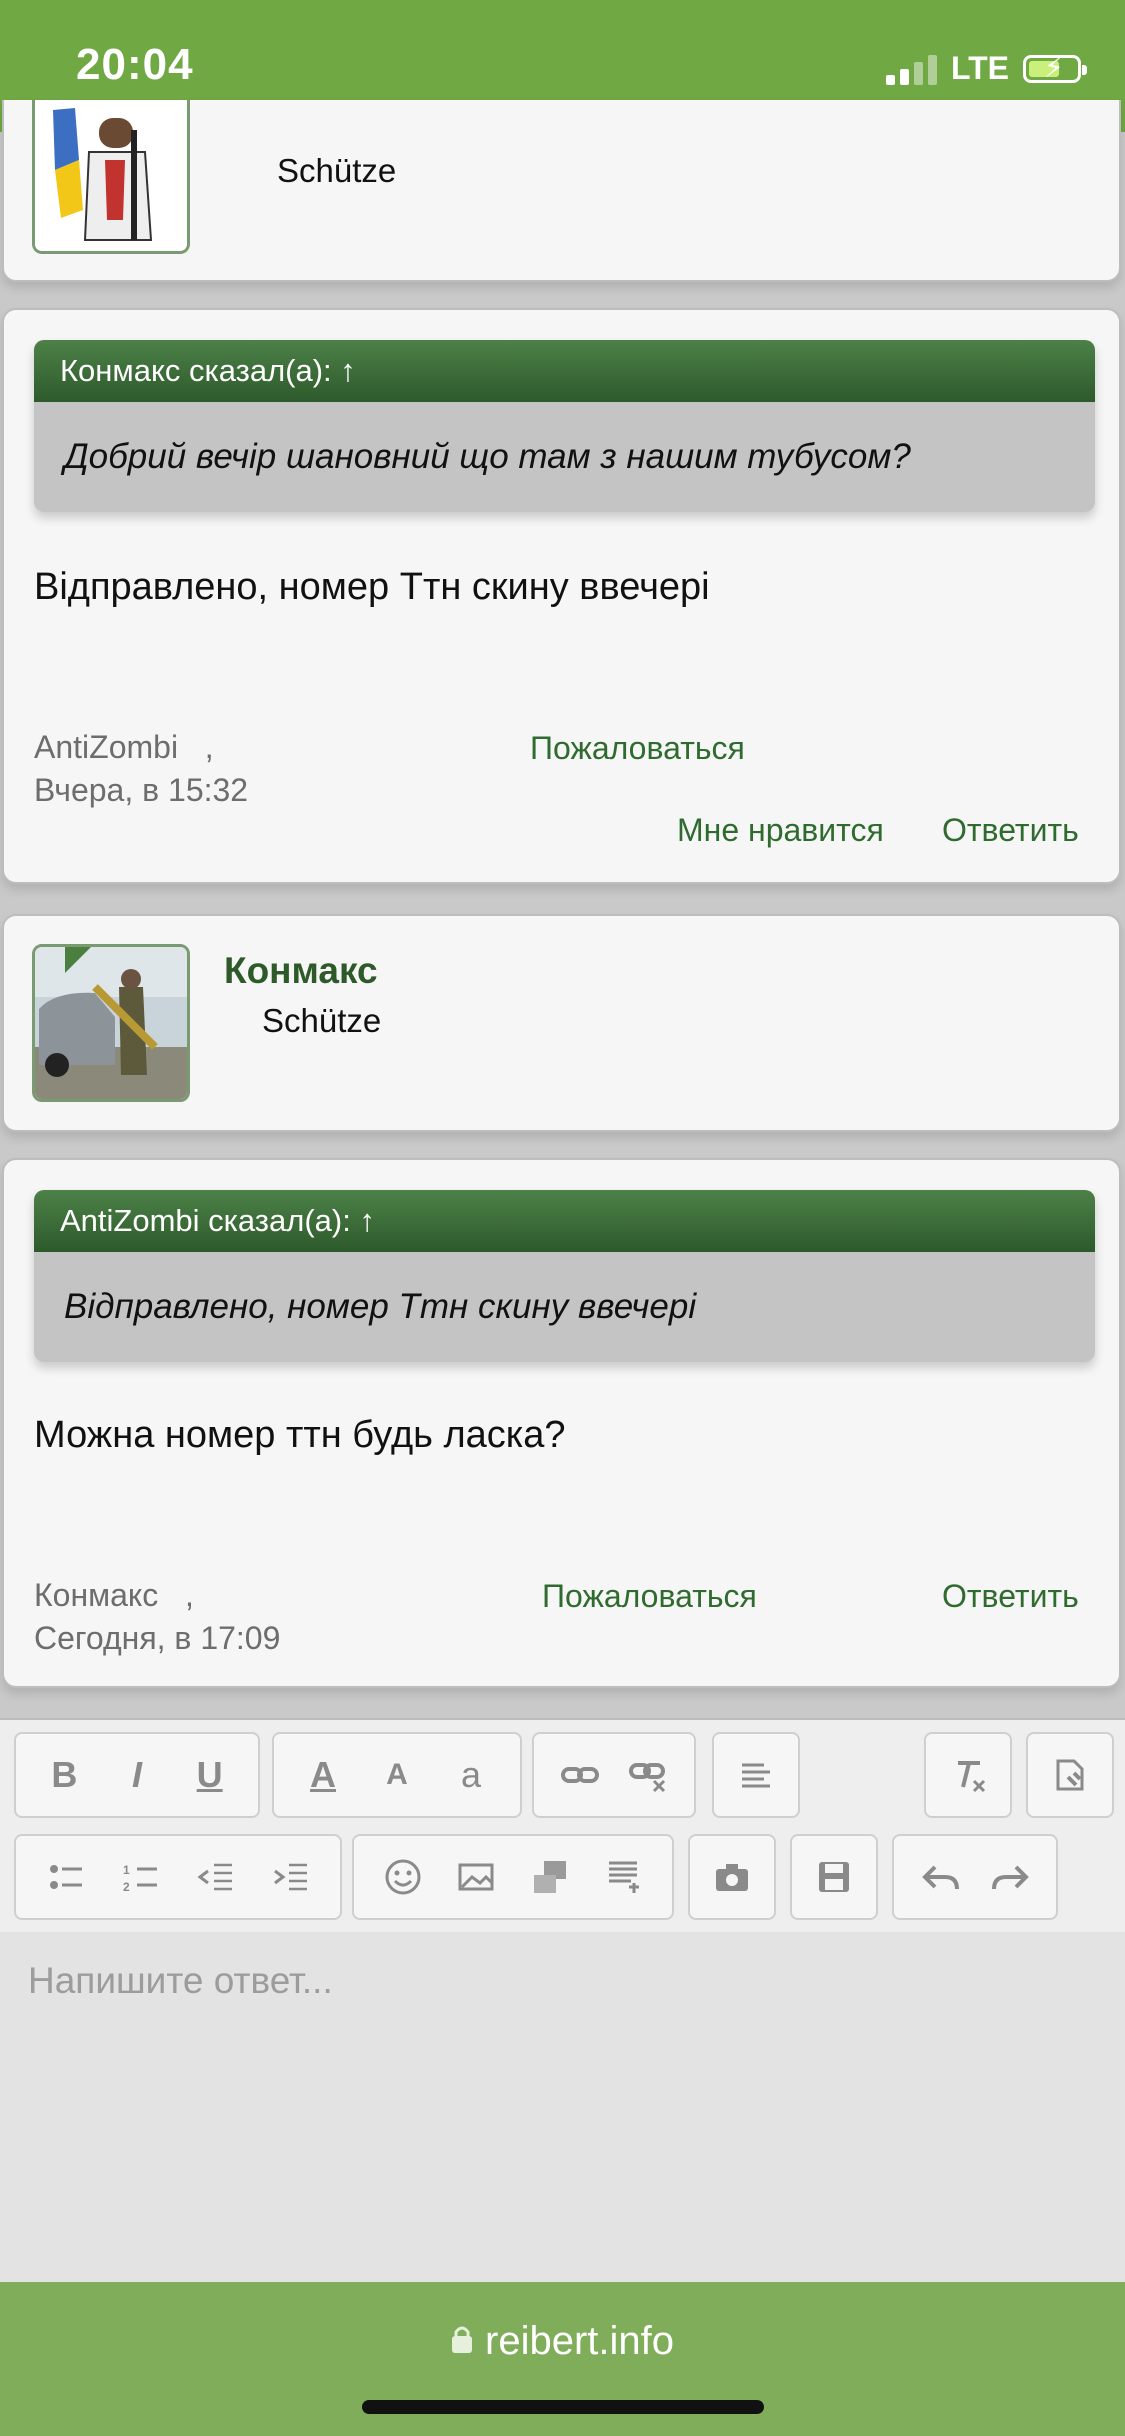 The width and height of the screenshot is (1125, 2436). I want to click on status-indicators: LTE ⚡, so click(986, 68).